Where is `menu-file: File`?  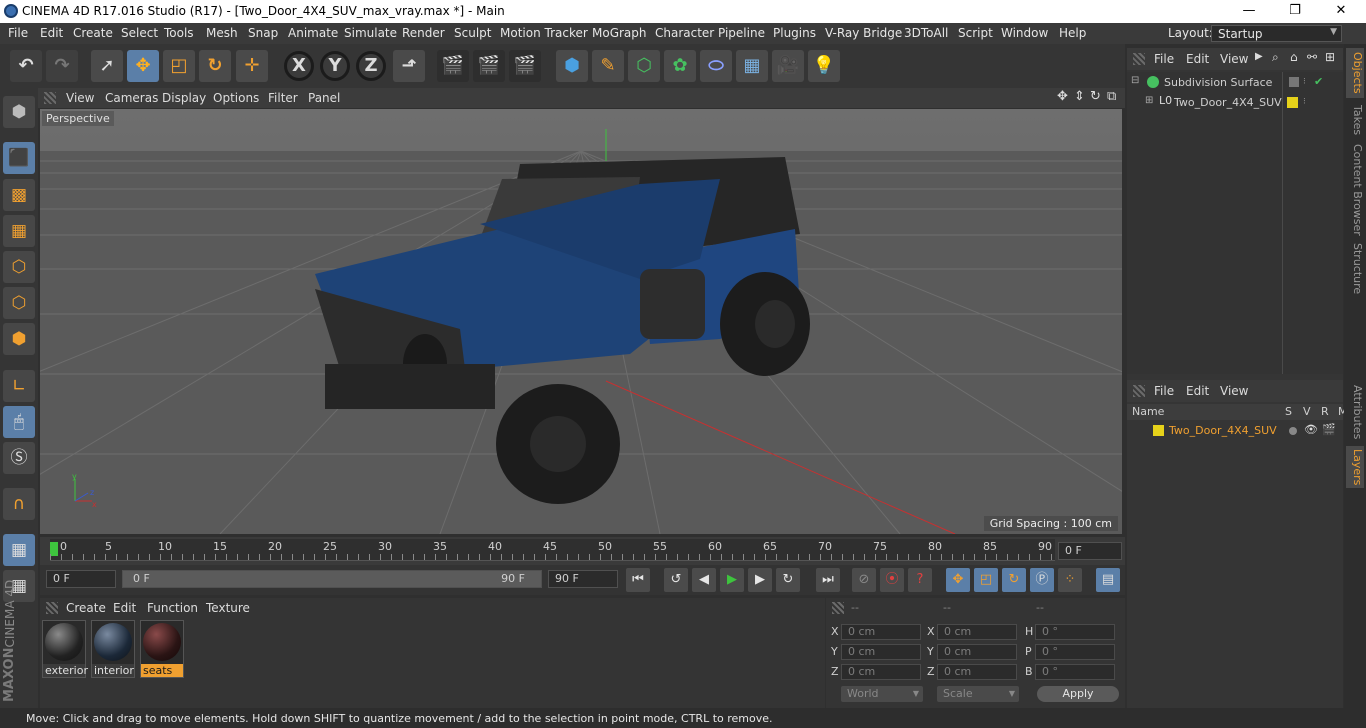 menu-file: File is located at coordinates (18, 33).